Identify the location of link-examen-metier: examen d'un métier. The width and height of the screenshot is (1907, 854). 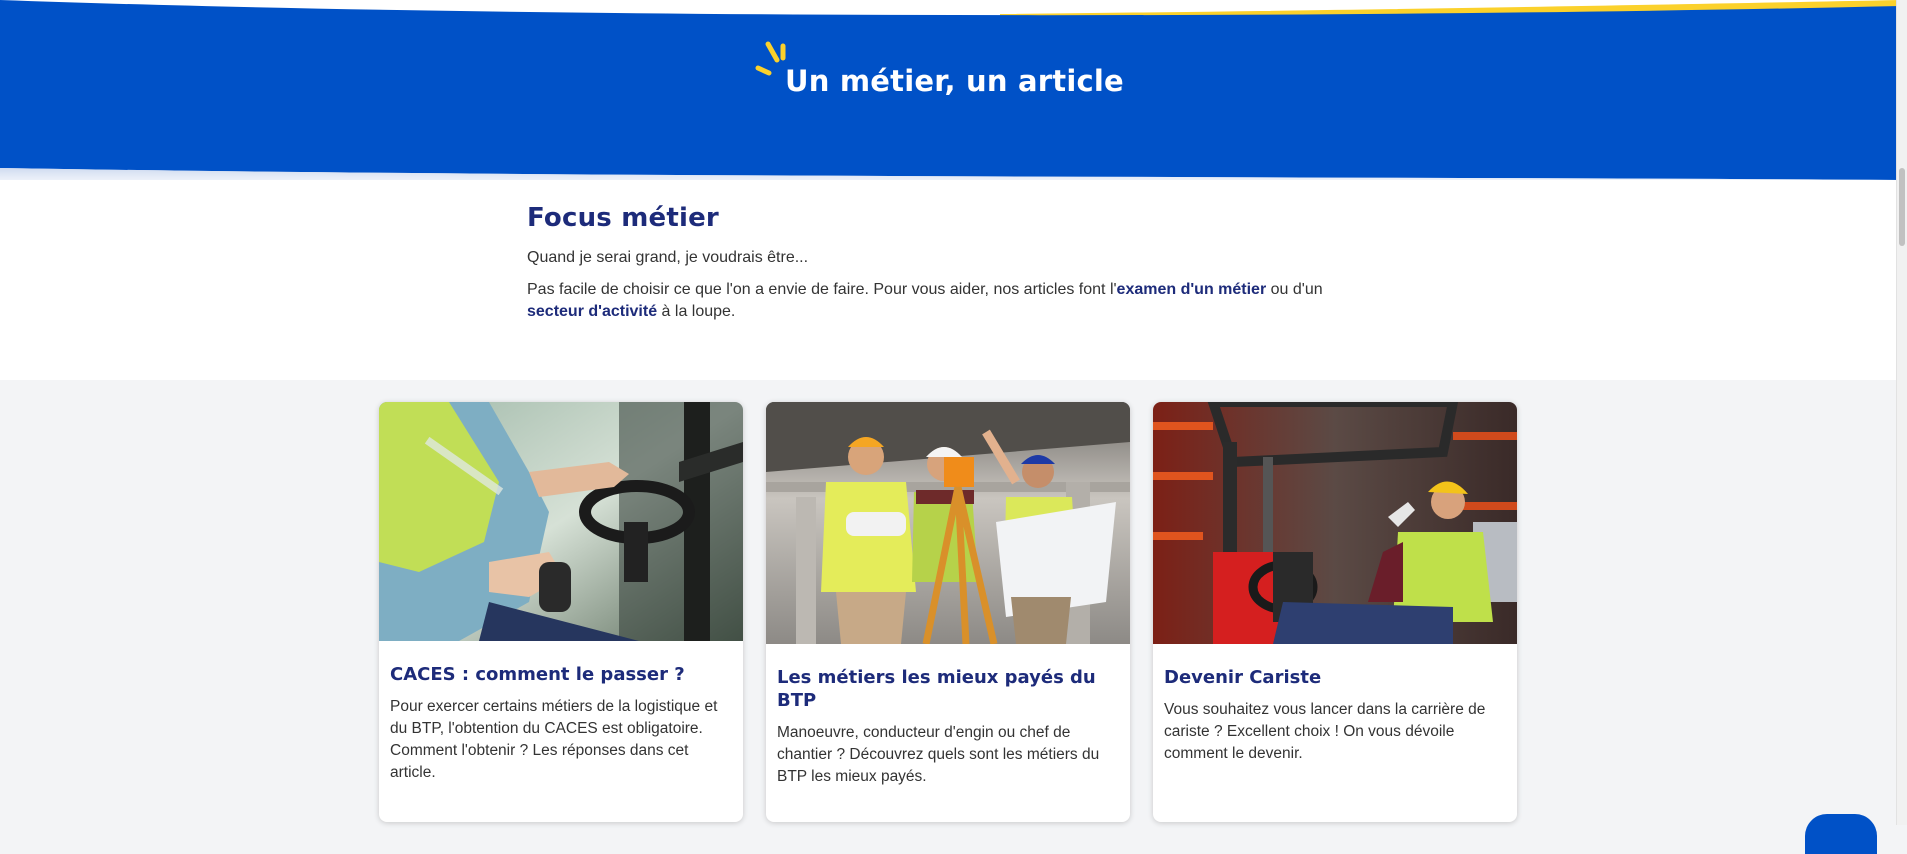
(1192, 289).